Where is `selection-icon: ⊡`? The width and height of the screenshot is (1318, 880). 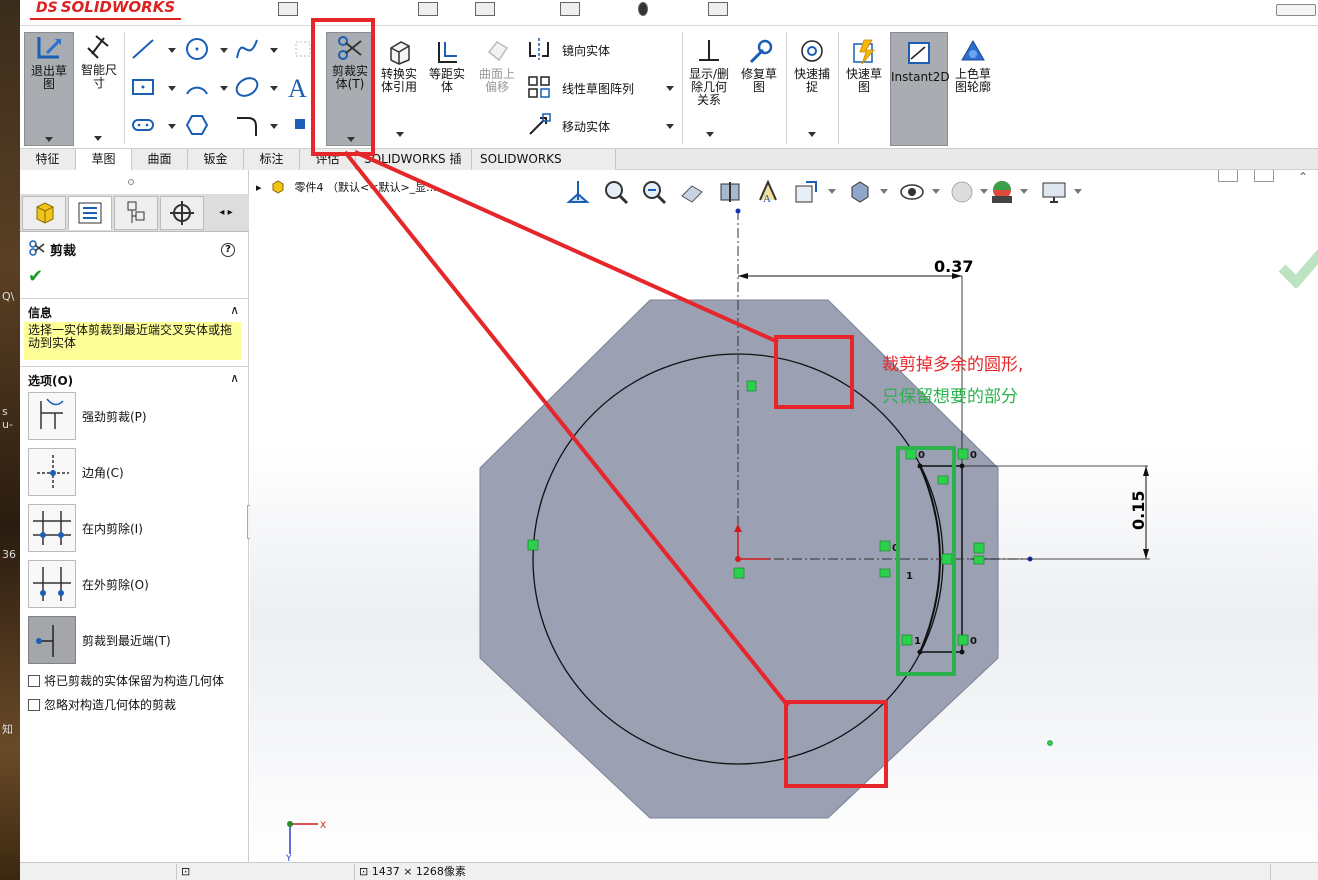
selection-icon: ⊡ is located at coordinates (185, 872).